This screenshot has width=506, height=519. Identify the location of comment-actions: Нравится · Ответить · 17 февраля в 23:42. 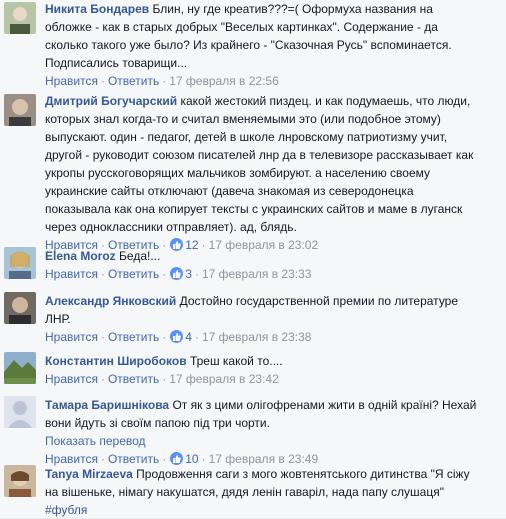
(162, 379).